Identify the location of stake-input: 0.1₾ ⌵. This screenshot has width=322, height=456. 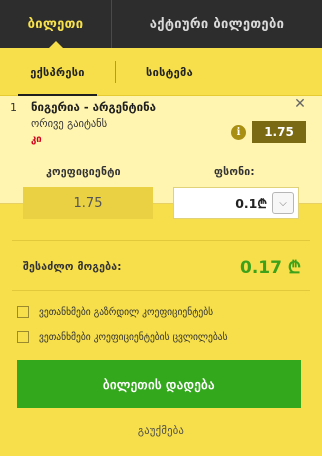
(236, 203).